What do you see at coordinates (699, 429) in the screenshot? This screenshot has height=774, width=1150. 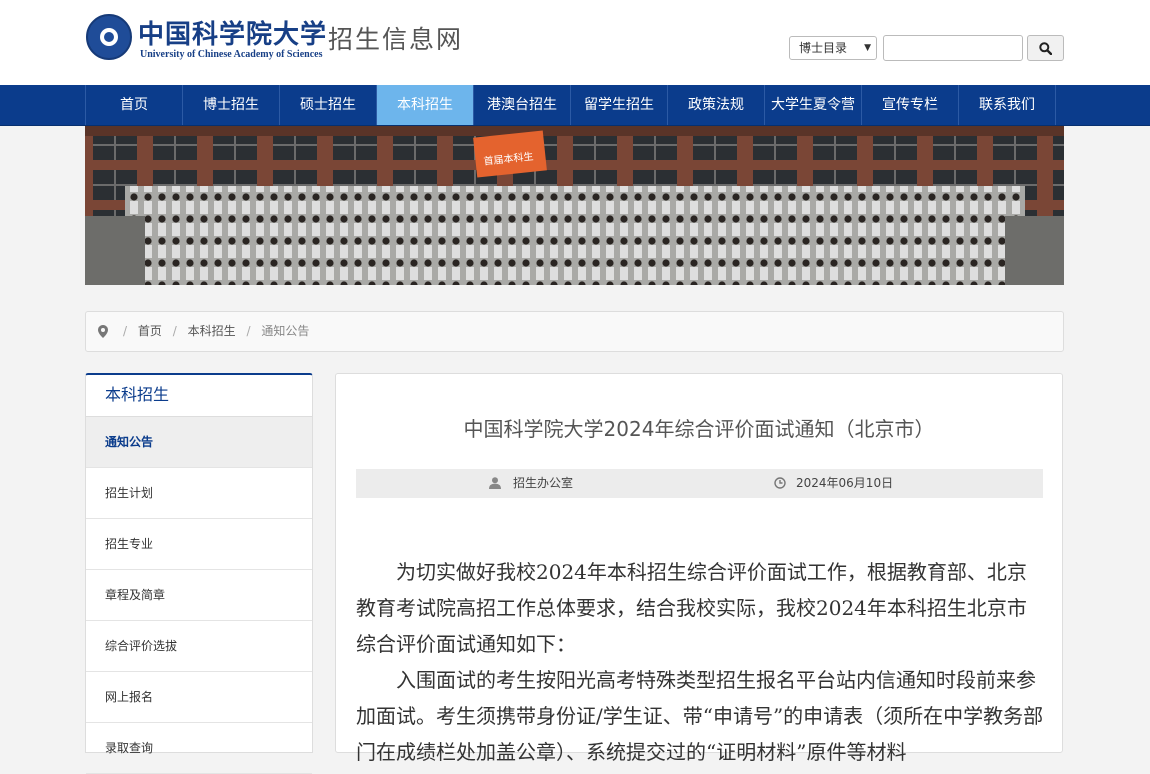 I see `article-title: 中国科学院大学2024年综合评价面试通知（北京市）` at bounding box center [699, 429].